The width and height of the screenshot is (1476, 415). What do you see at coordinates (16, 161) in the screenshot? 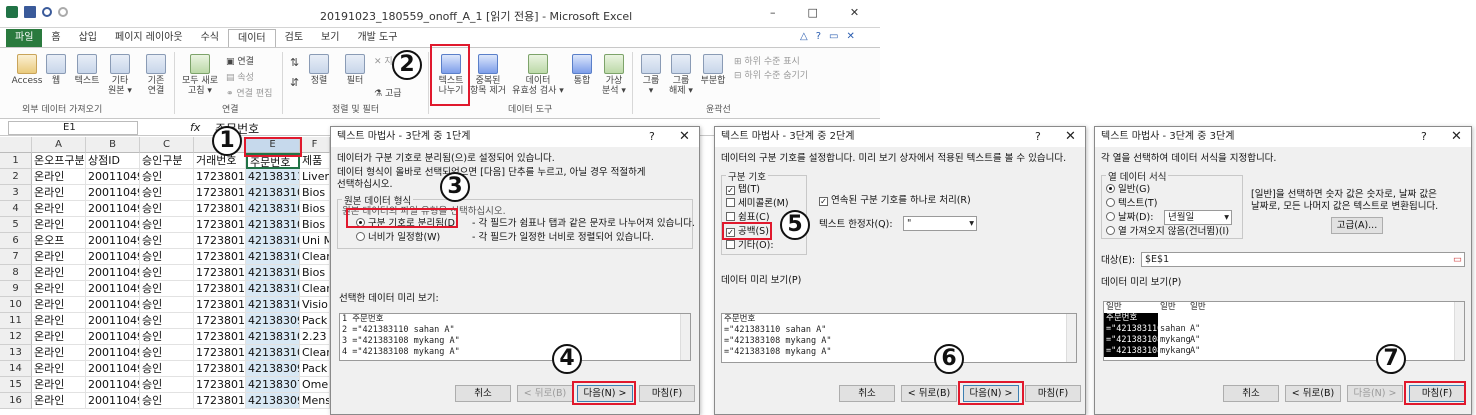
I see `row-header: 1` at bounding box center [16, 161].